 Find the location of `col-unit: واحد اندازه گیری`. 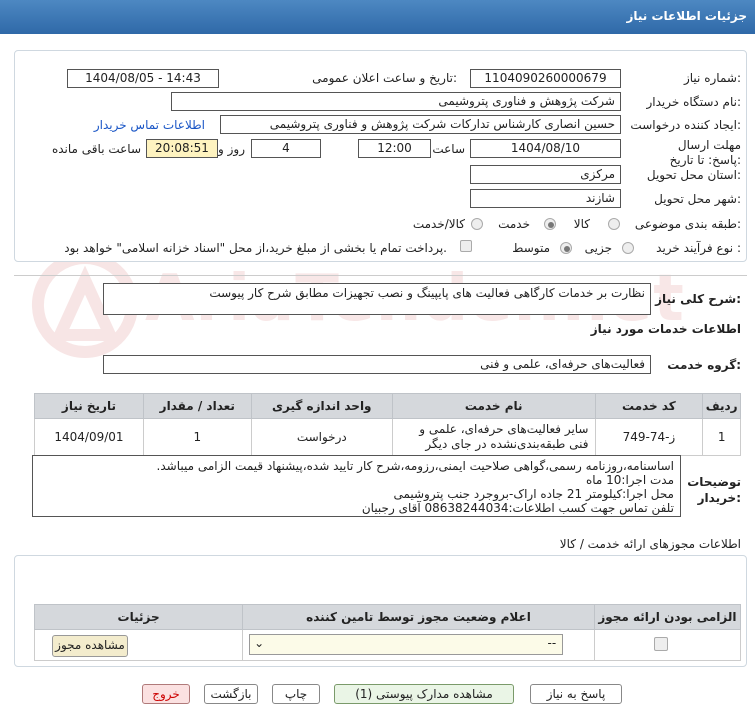

col-unit: واحد اندازه گیری is located at coordinates (321, 406).